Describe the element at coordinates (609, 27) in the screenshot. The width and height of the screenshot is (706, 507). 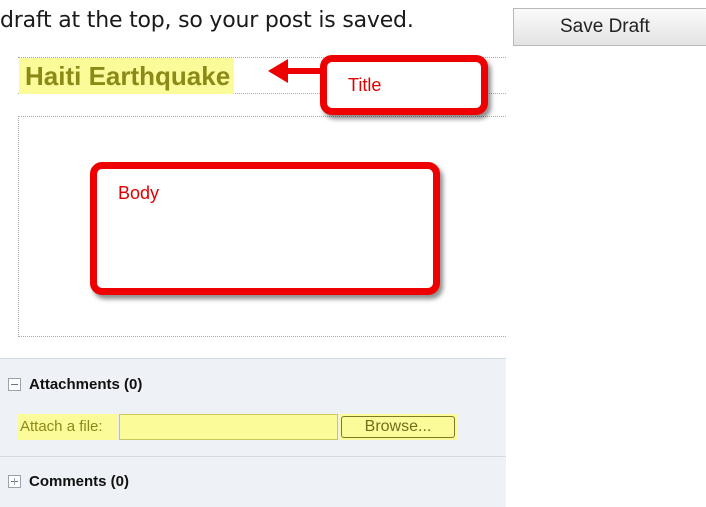
I see `save-draft-button: Save Draft` at that location.